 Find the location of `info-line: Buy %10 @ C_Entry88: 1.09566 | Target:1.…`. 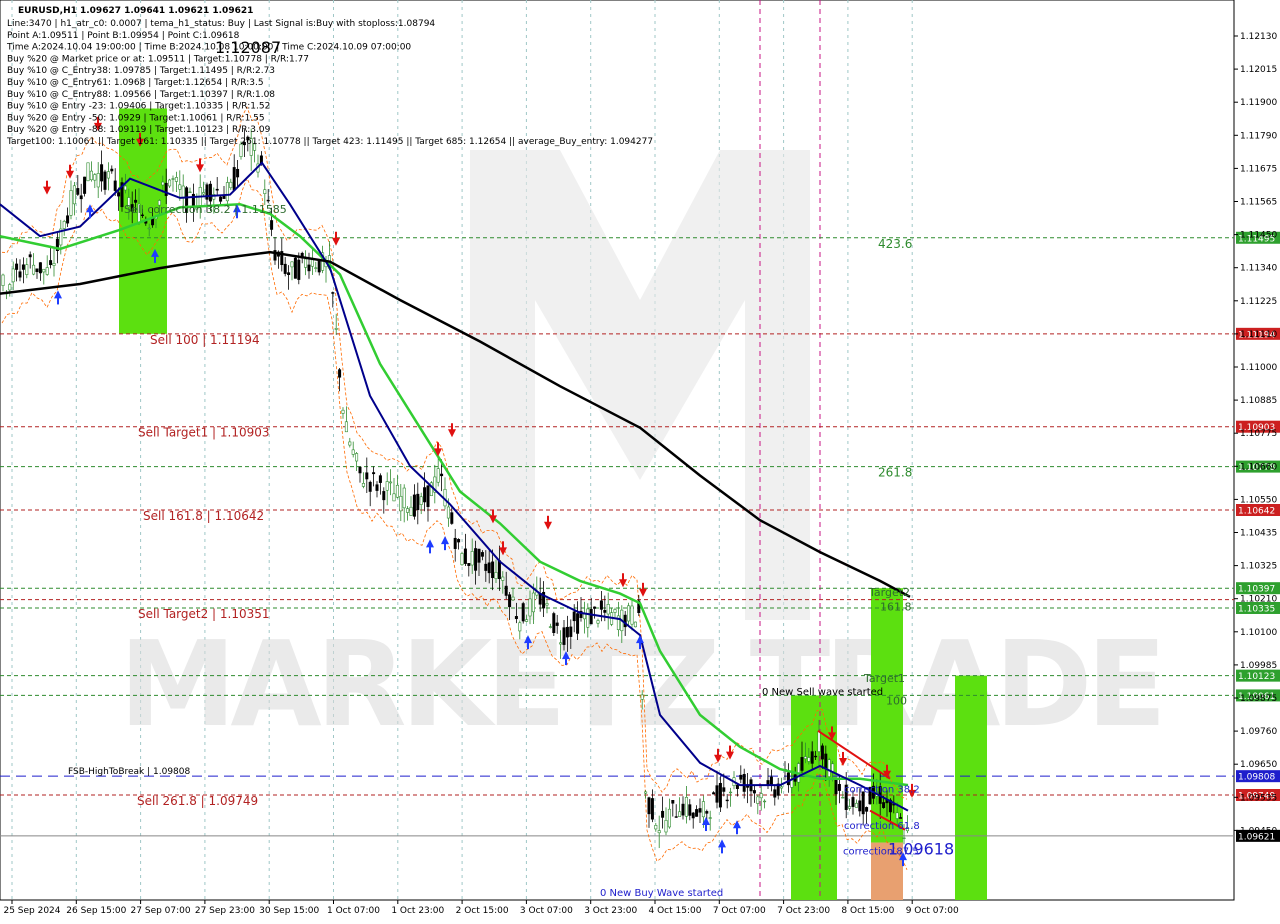

info-line: Buy %10 @ C_Entry88: 1.09566 | Target:1.… is located at coordinates (141, 95).